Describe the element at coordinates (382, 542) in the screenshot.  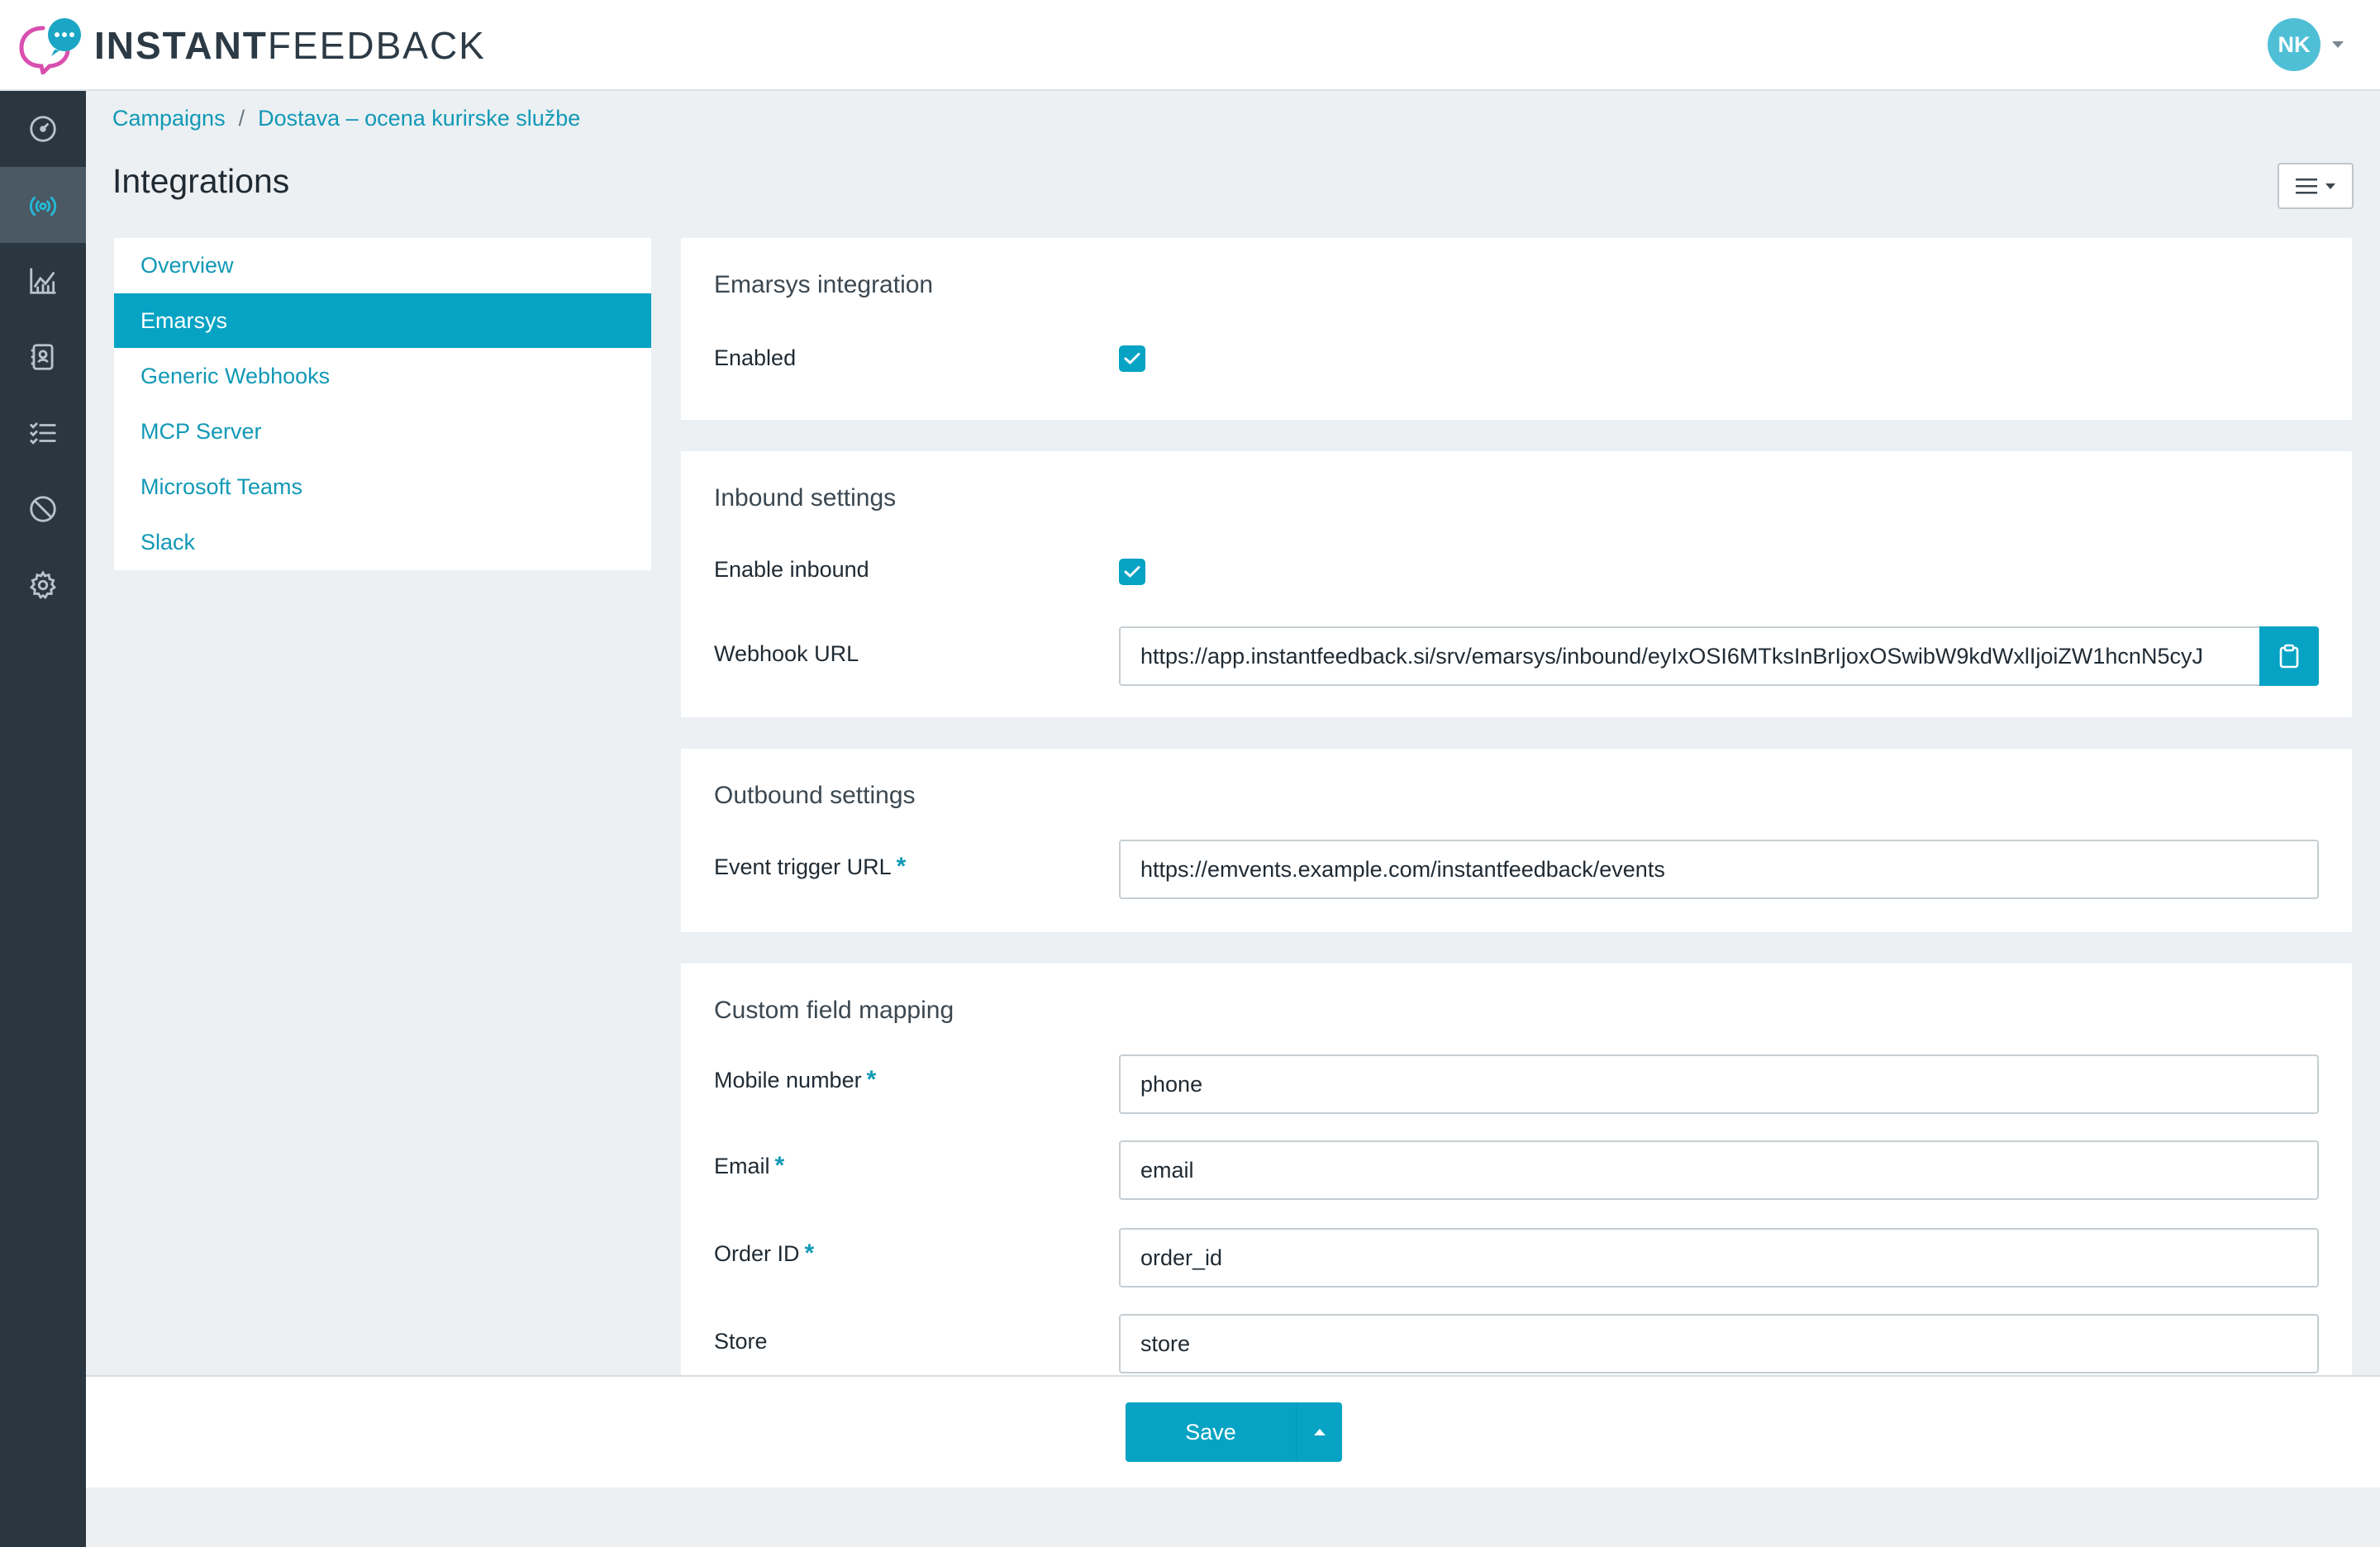
I see `nav-item-slack: Slack` at that location.